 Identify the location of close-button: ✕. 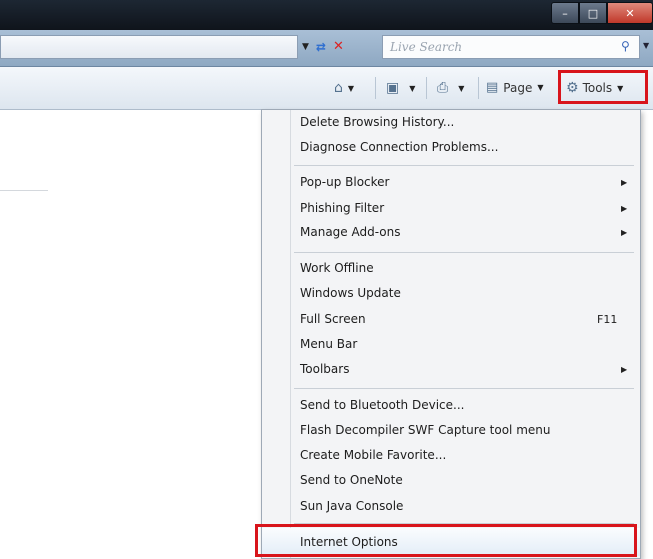
(630, 13).